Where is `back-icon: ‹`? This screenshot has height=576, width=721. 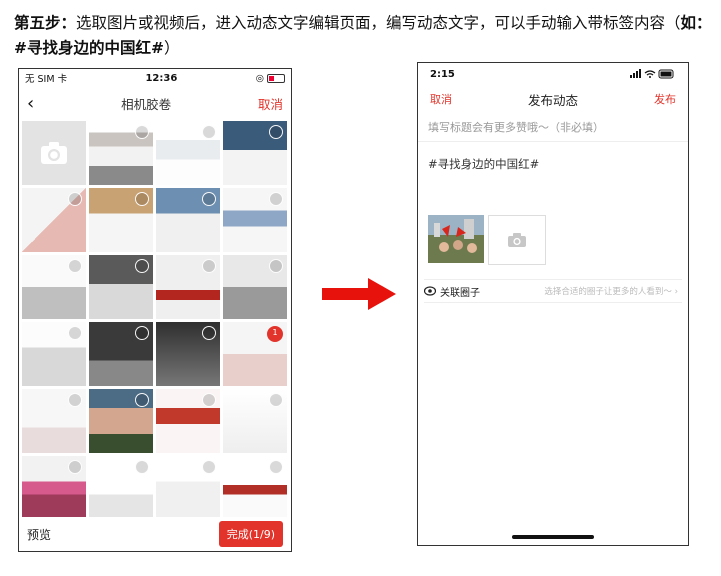
back-icon: ‹ is located at coordinates (30, 103).